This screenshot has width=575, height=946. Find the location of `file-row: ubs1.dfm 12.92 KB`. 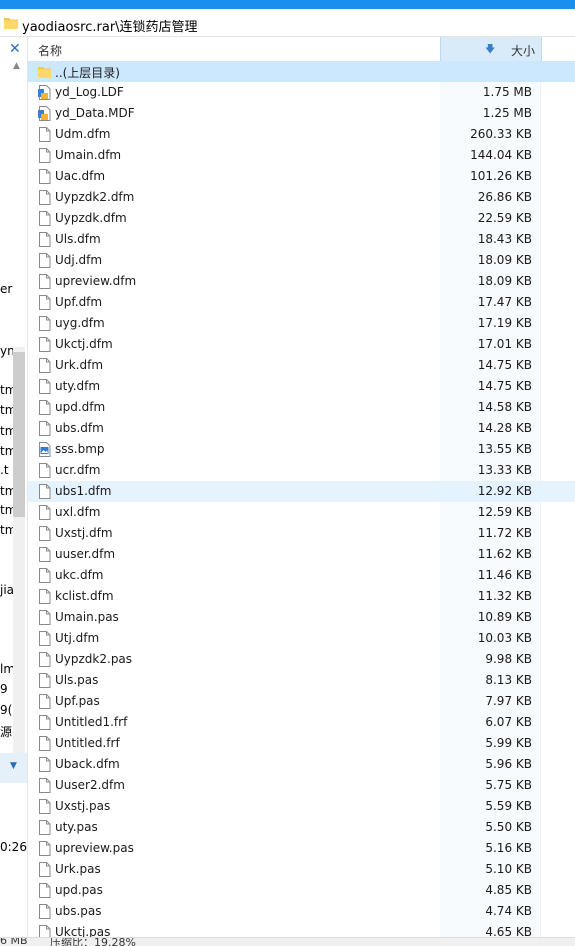

file-row: ubs1.dfm 12.92 KB is located at coordinates (301, 491).